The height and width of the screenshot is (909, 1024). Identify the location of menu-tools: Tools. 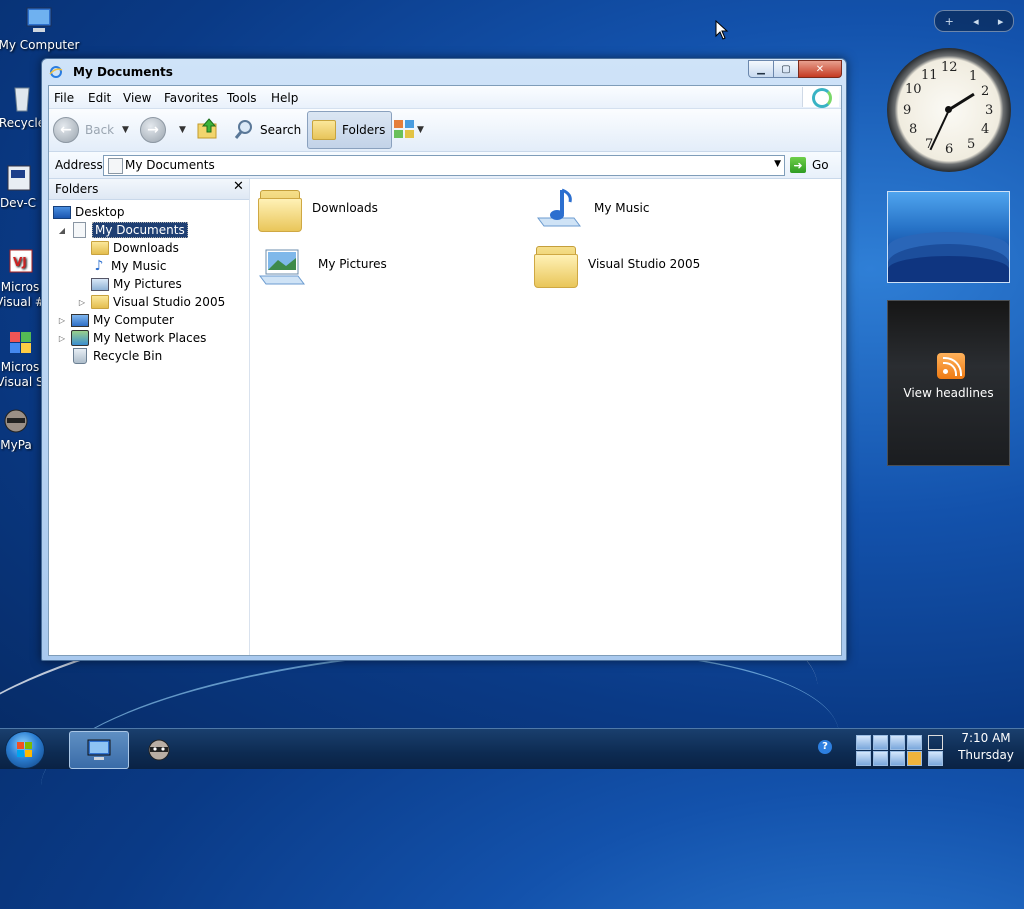
(242, 98).